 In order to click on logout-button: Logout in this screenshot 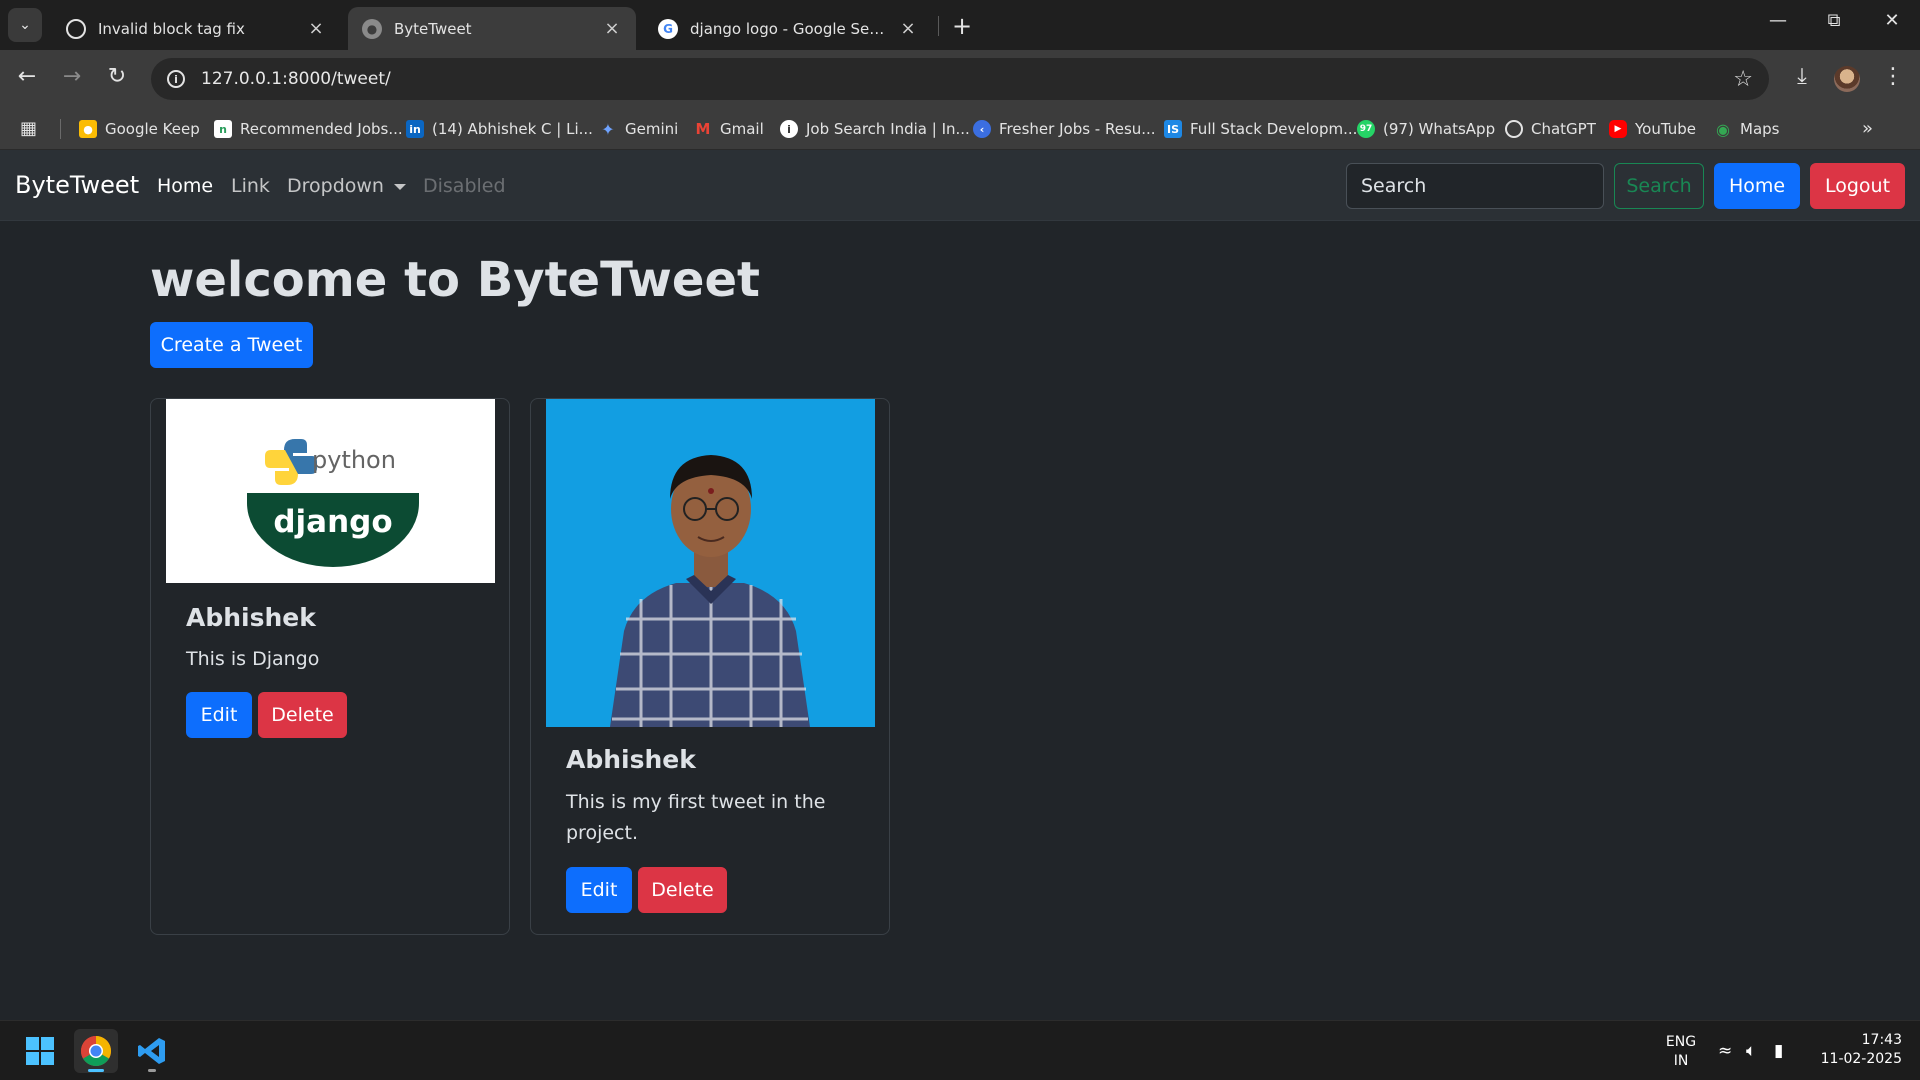, I will do `click(1857, 186)`.